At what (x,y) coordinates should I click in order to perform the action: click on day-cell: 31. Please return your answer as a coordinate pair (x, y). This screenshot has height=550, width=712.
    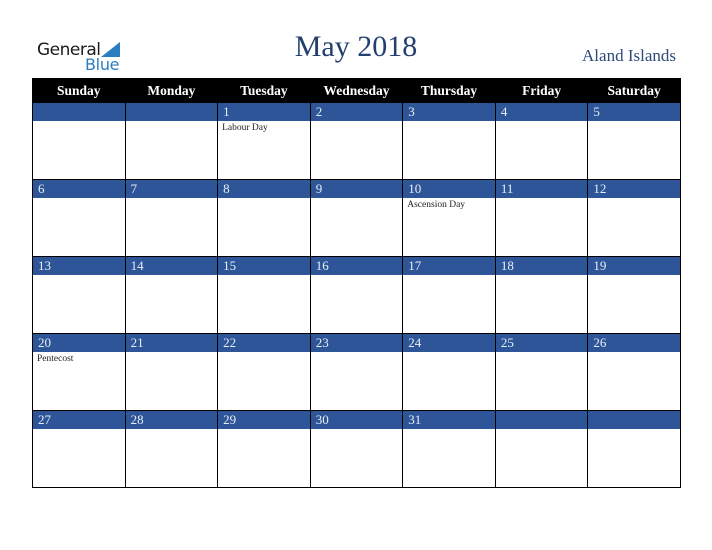
    Looking at the image, I should click on (449, 449).